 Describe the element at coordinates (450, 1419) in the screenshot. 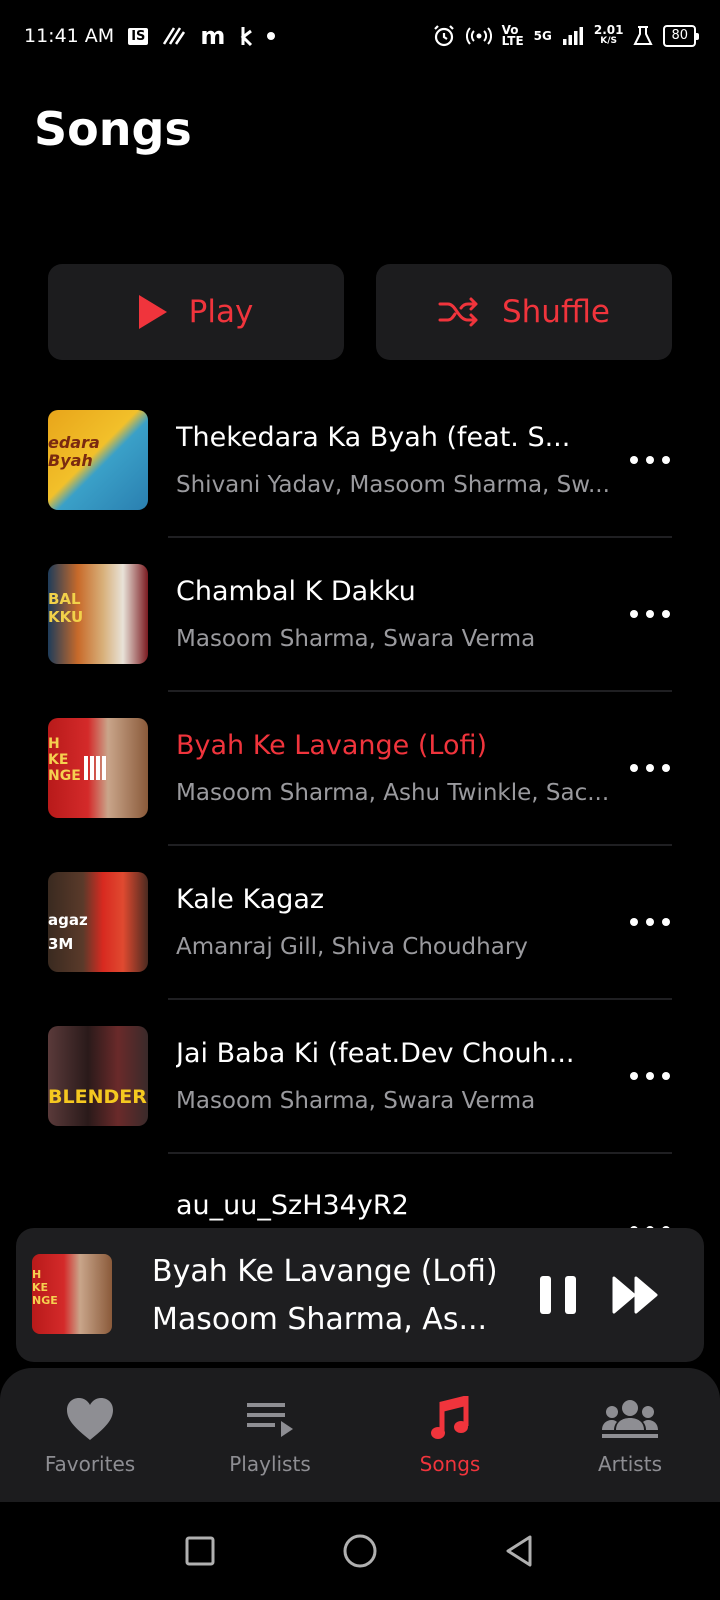

I see `music-note-icon` at that location.